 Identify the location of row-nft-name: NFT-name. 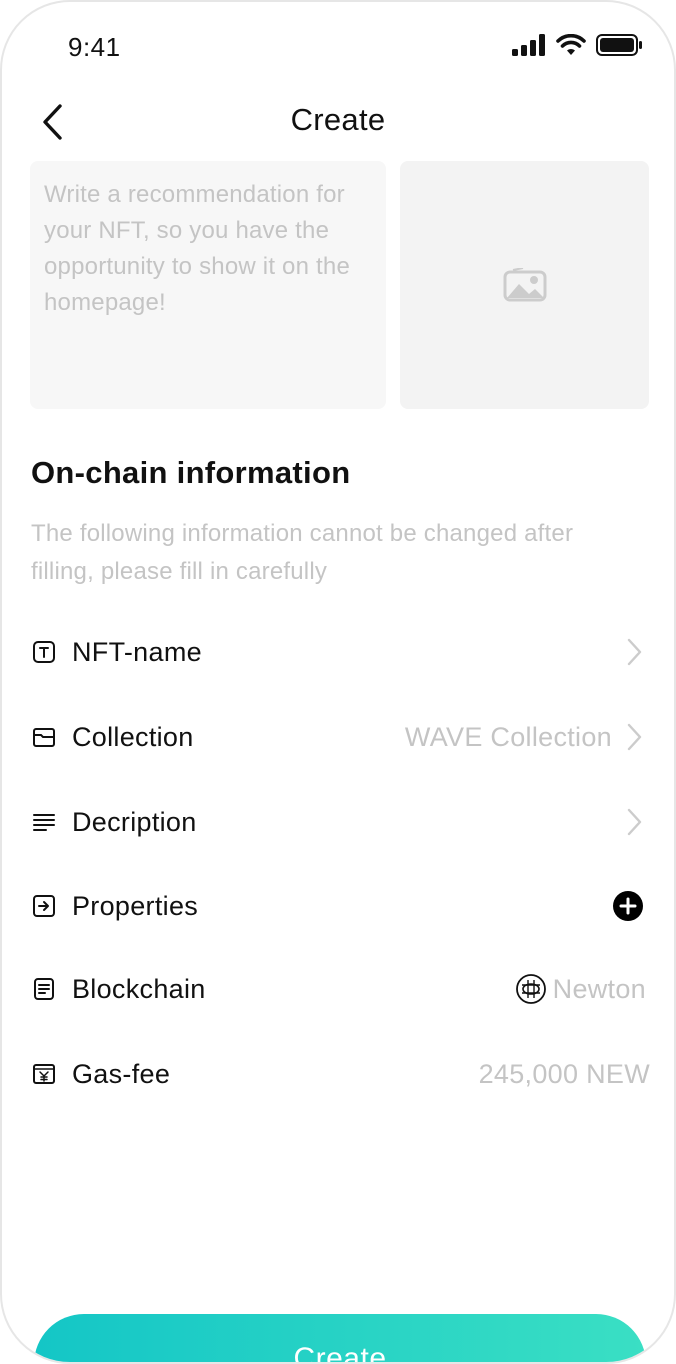
(338, 652).